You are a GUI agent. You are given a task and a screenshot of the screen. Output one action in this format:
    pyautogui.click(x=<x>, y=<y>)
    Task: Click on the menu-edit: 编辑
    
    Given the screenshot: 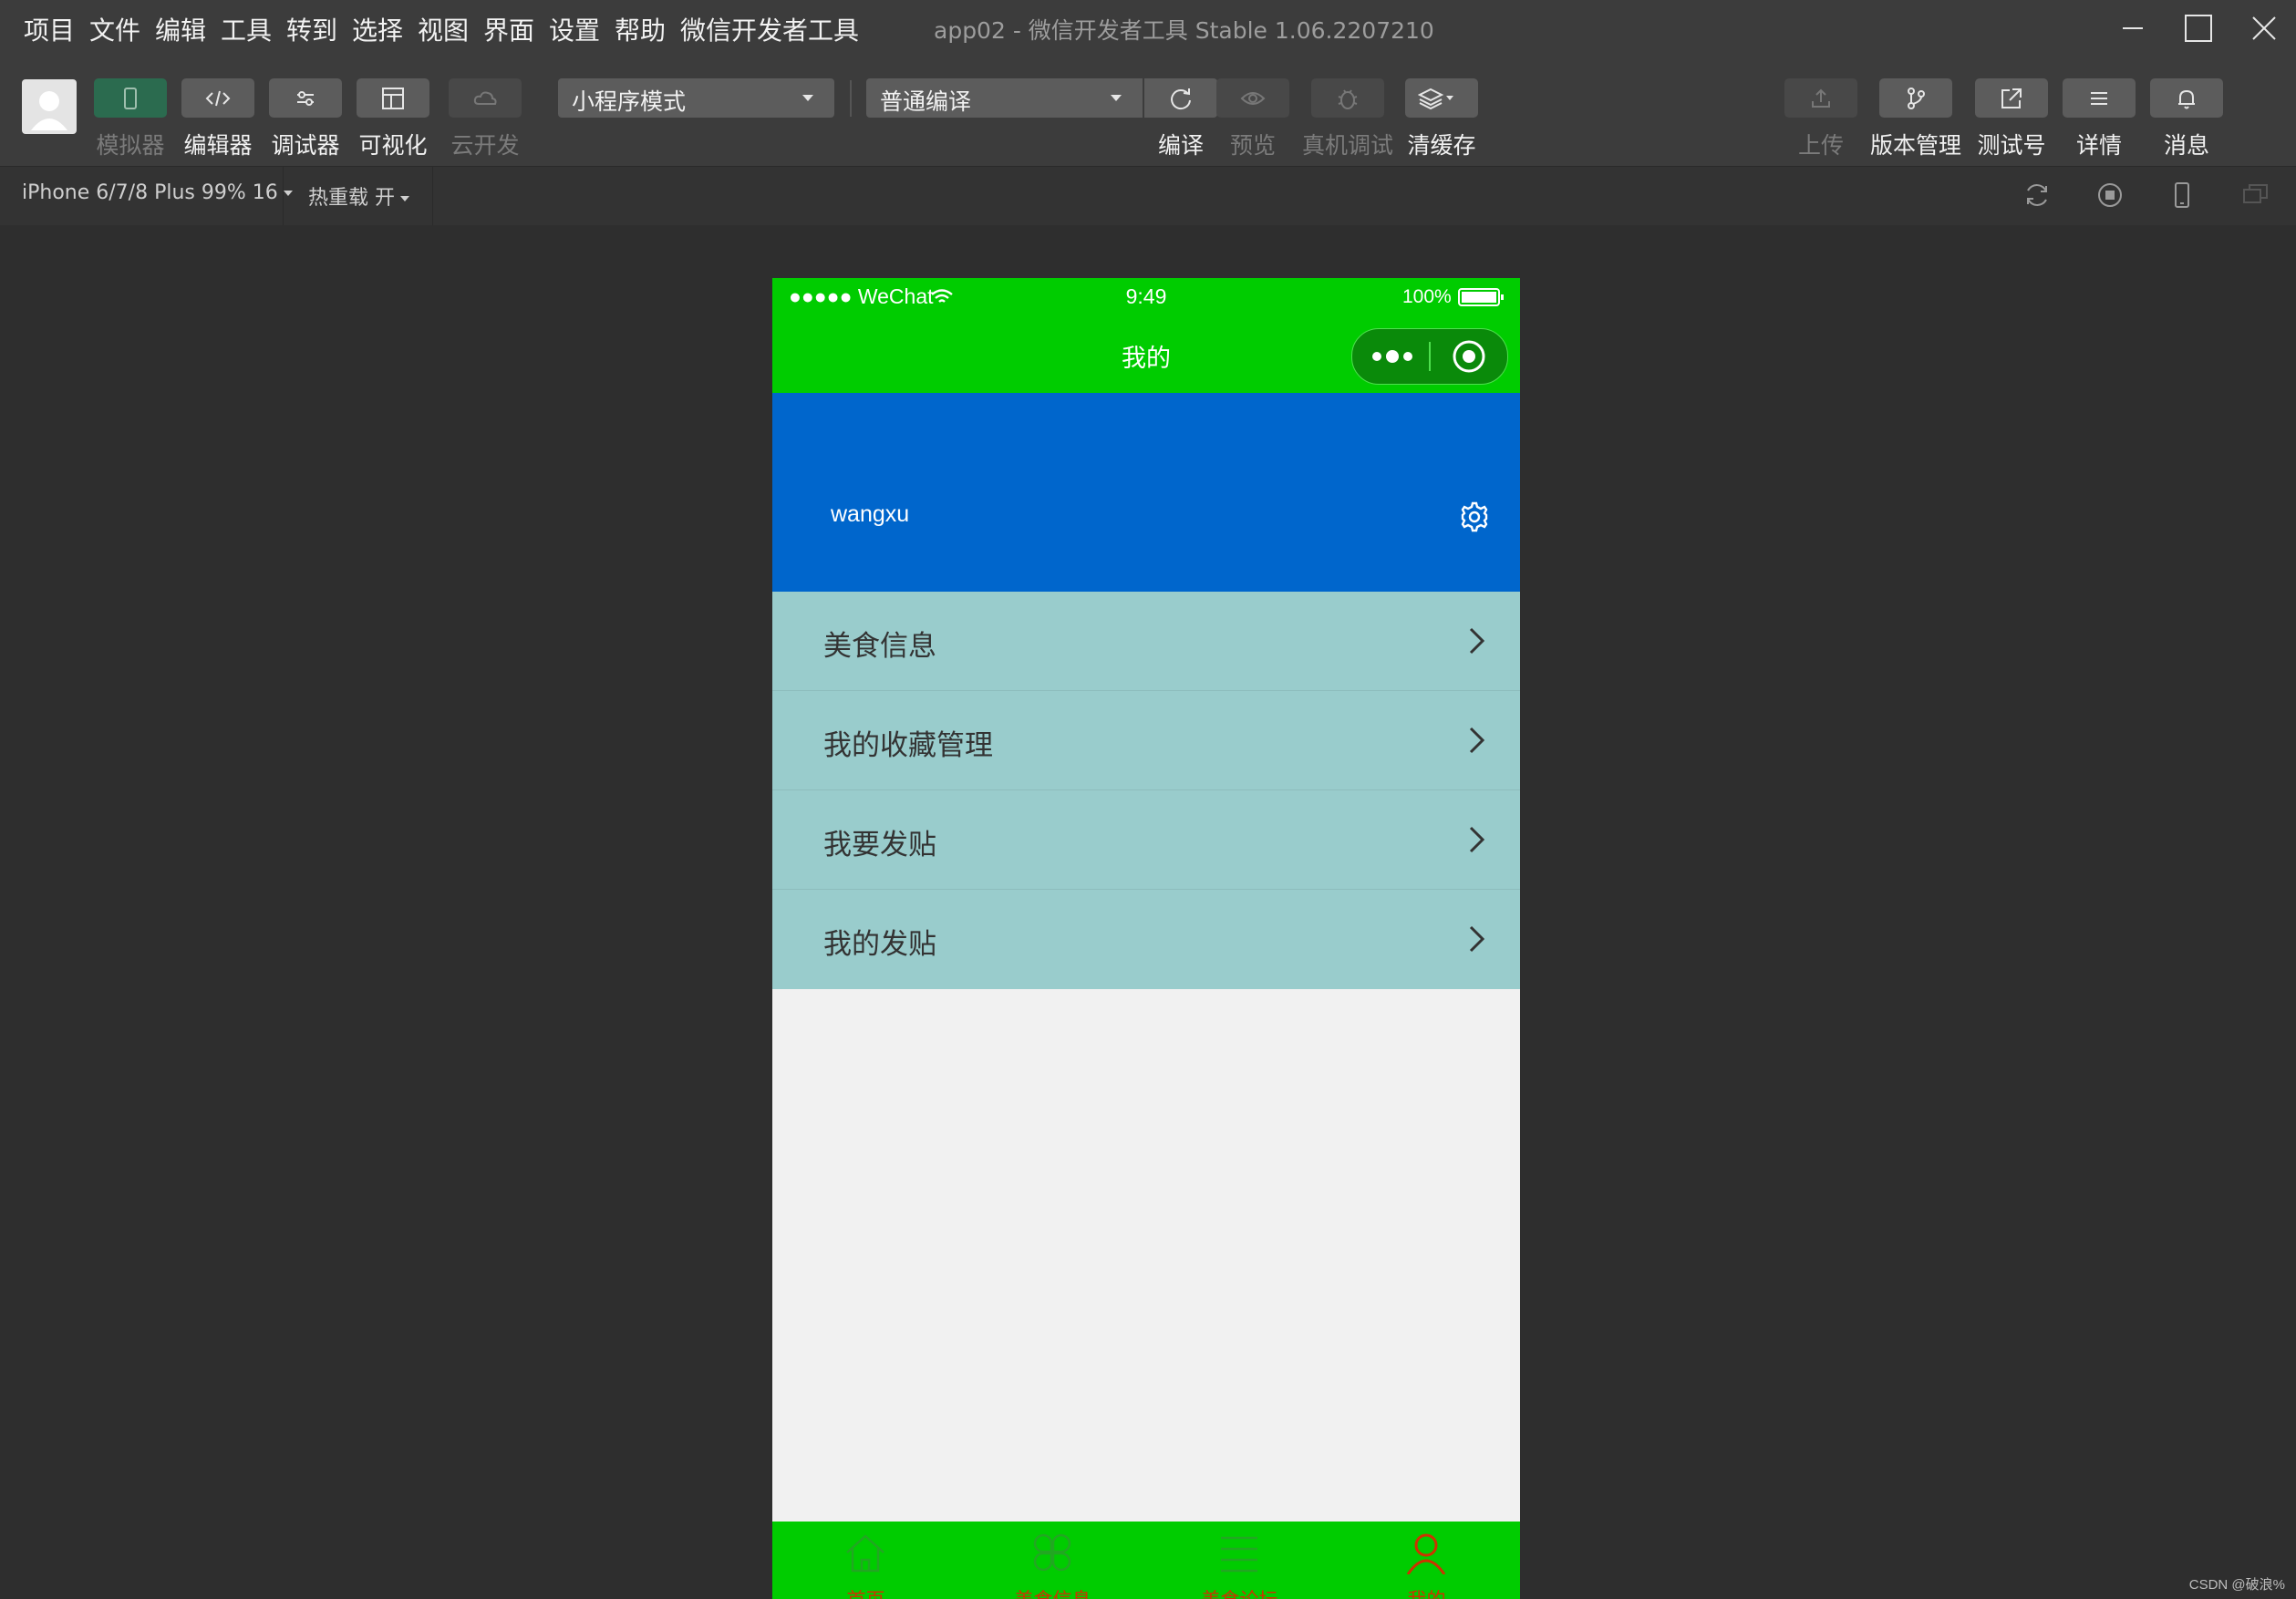 What is the action you would take?
    pyautogui.click(x=180, y=29)
    